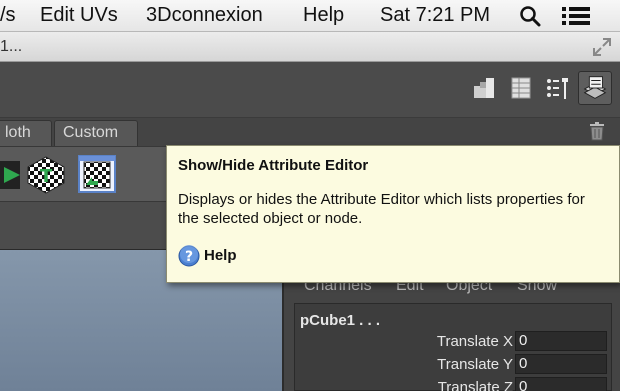 Image resolution: width=620 pixels, height=391 pixels. I want to click on menu-bar: /s Edit UVs 3Dconnexion Help Sat 7:21 PM, so click(310, 16).